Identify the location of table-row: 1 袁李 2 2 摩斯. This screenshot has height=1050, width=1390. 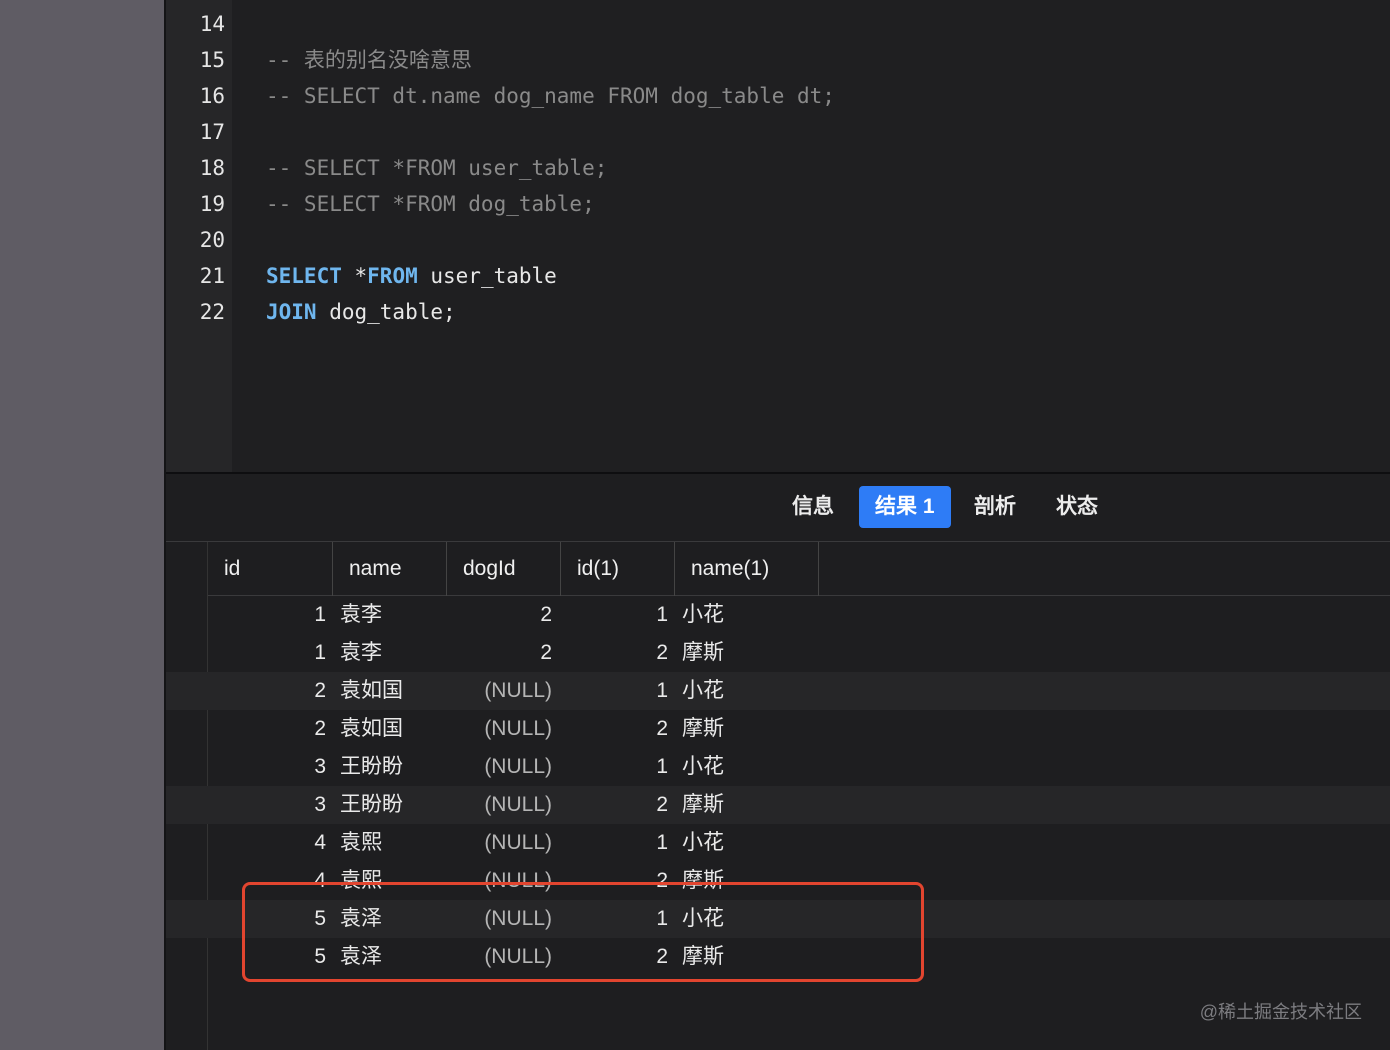
(778, 653).